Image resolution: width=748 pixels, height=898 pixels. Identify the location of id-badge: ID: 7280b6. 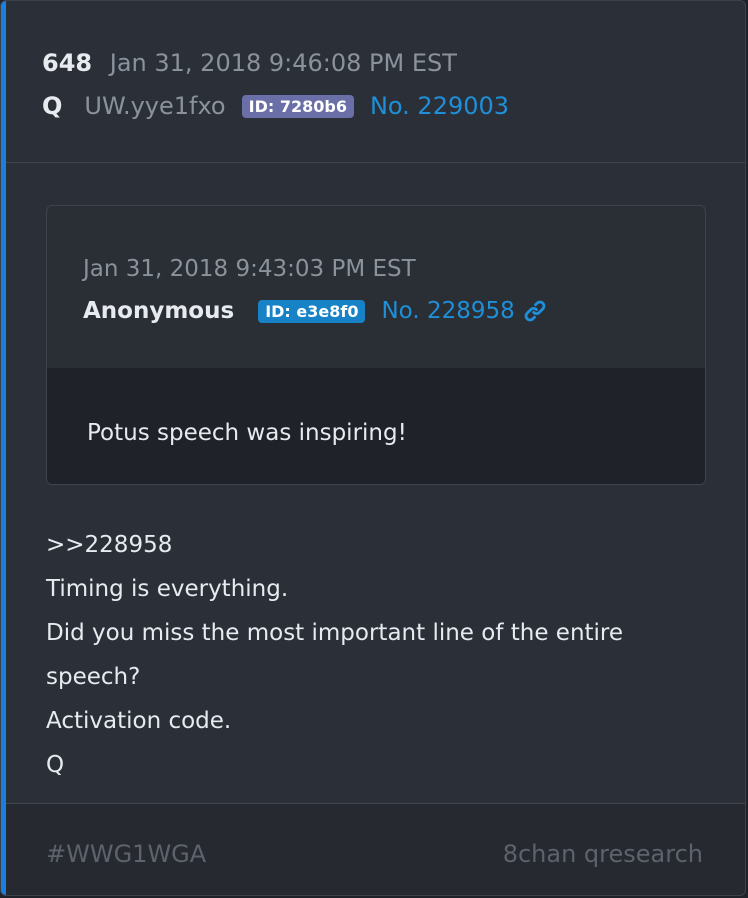
(297, 106).